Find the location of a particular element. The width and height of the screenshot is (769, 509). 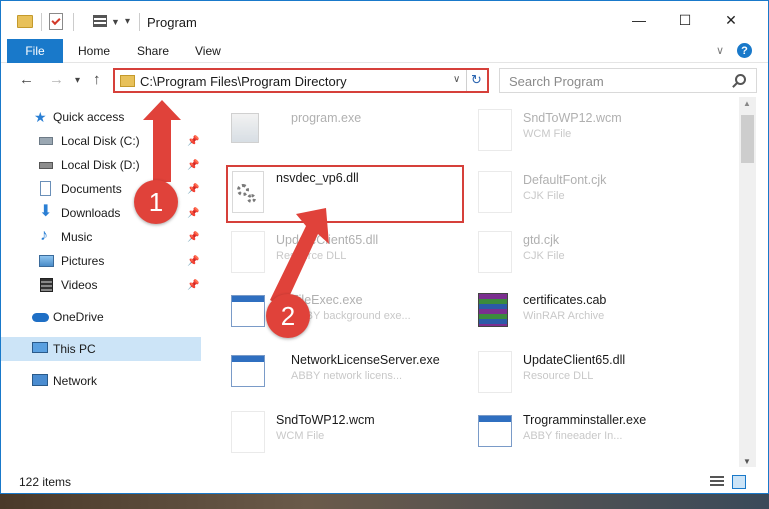

minimize-button: — is located at coordinates (639, 20).